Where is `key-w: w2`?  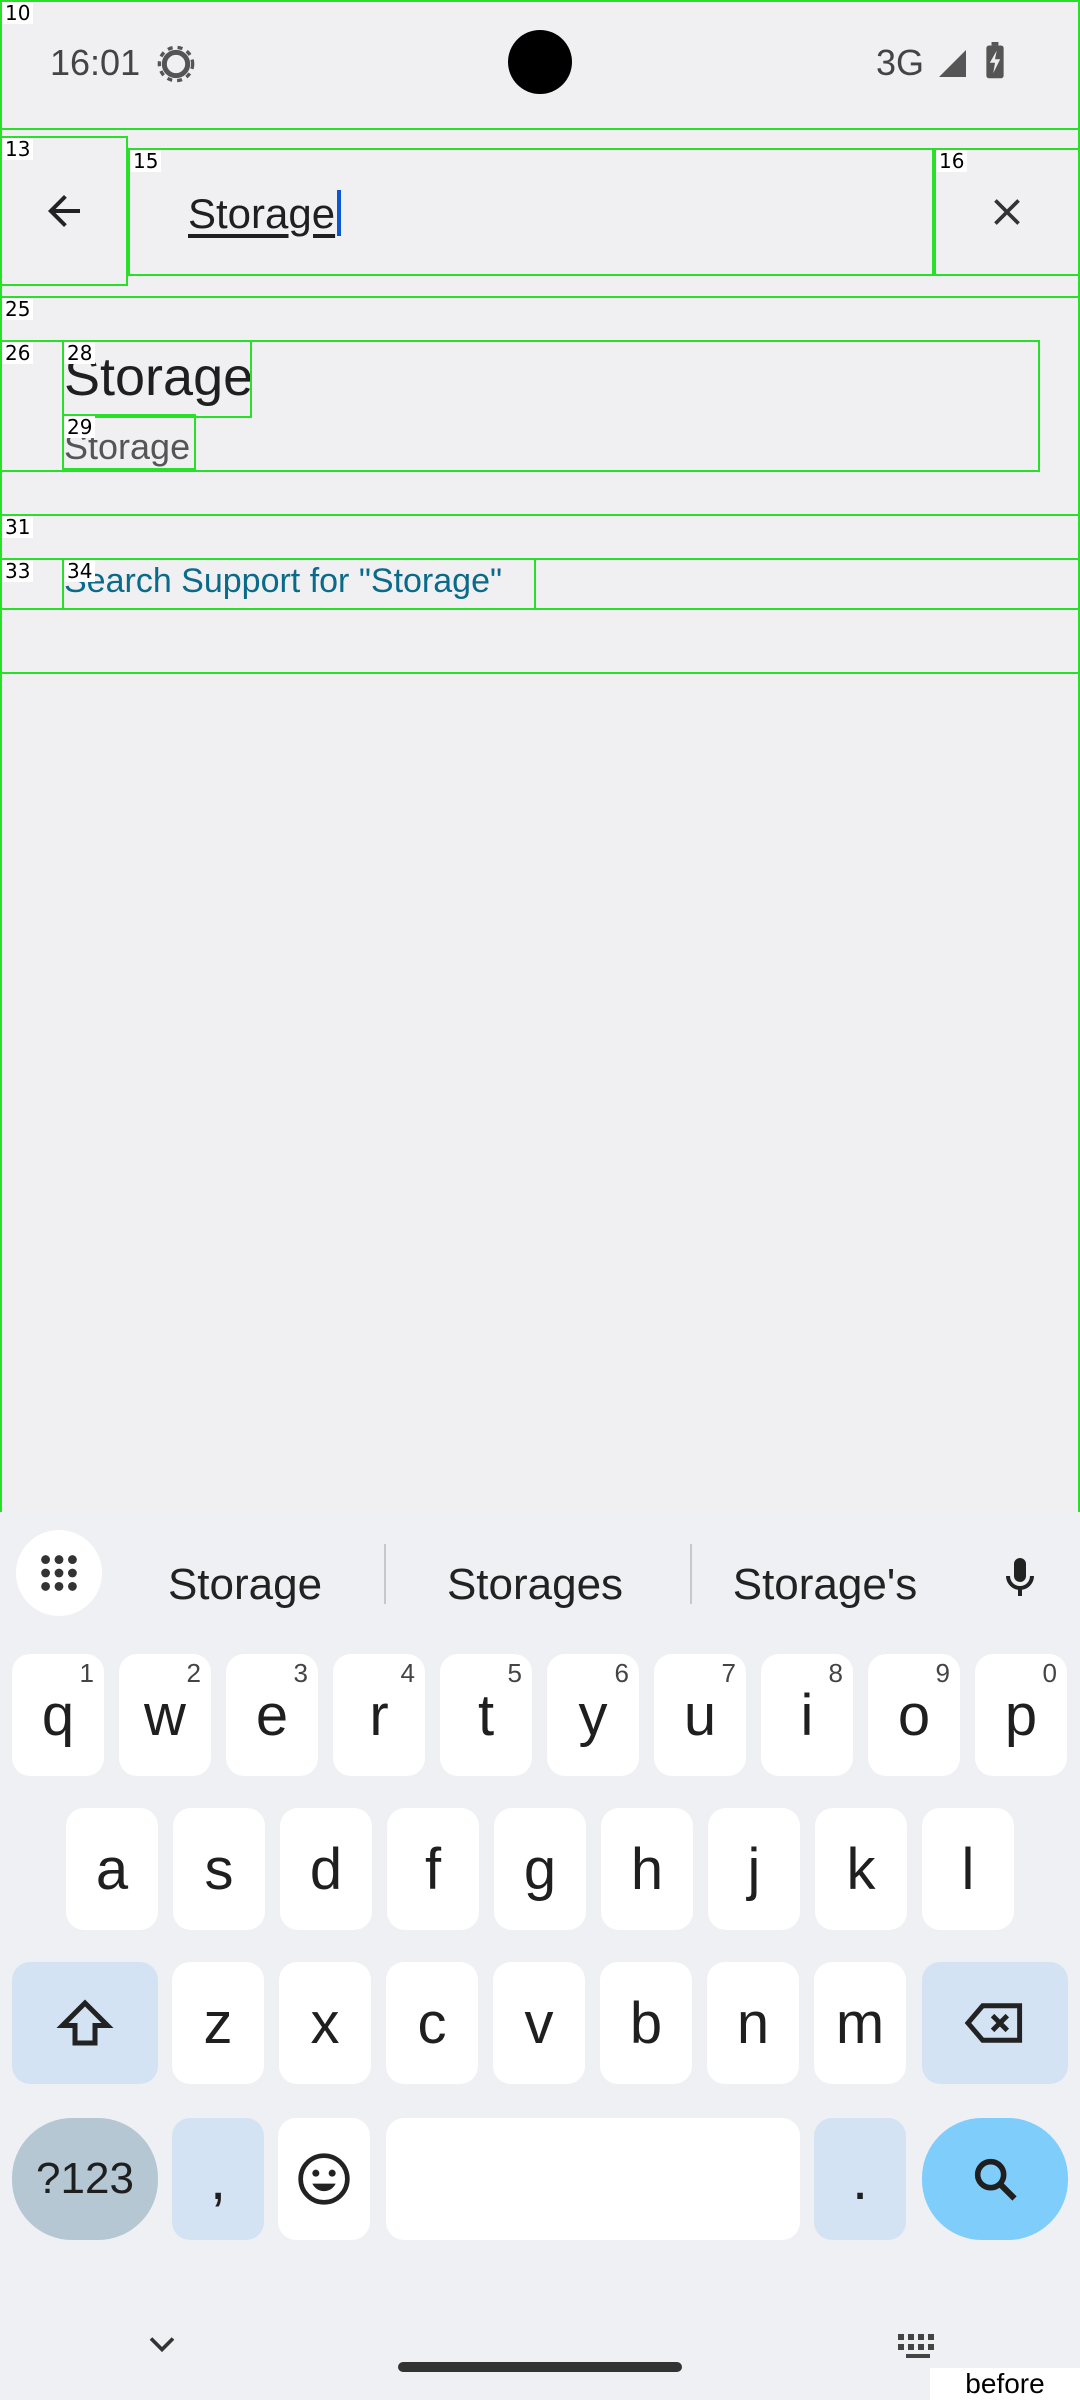
key-w: w2 is located at coordinates (165, 1715).